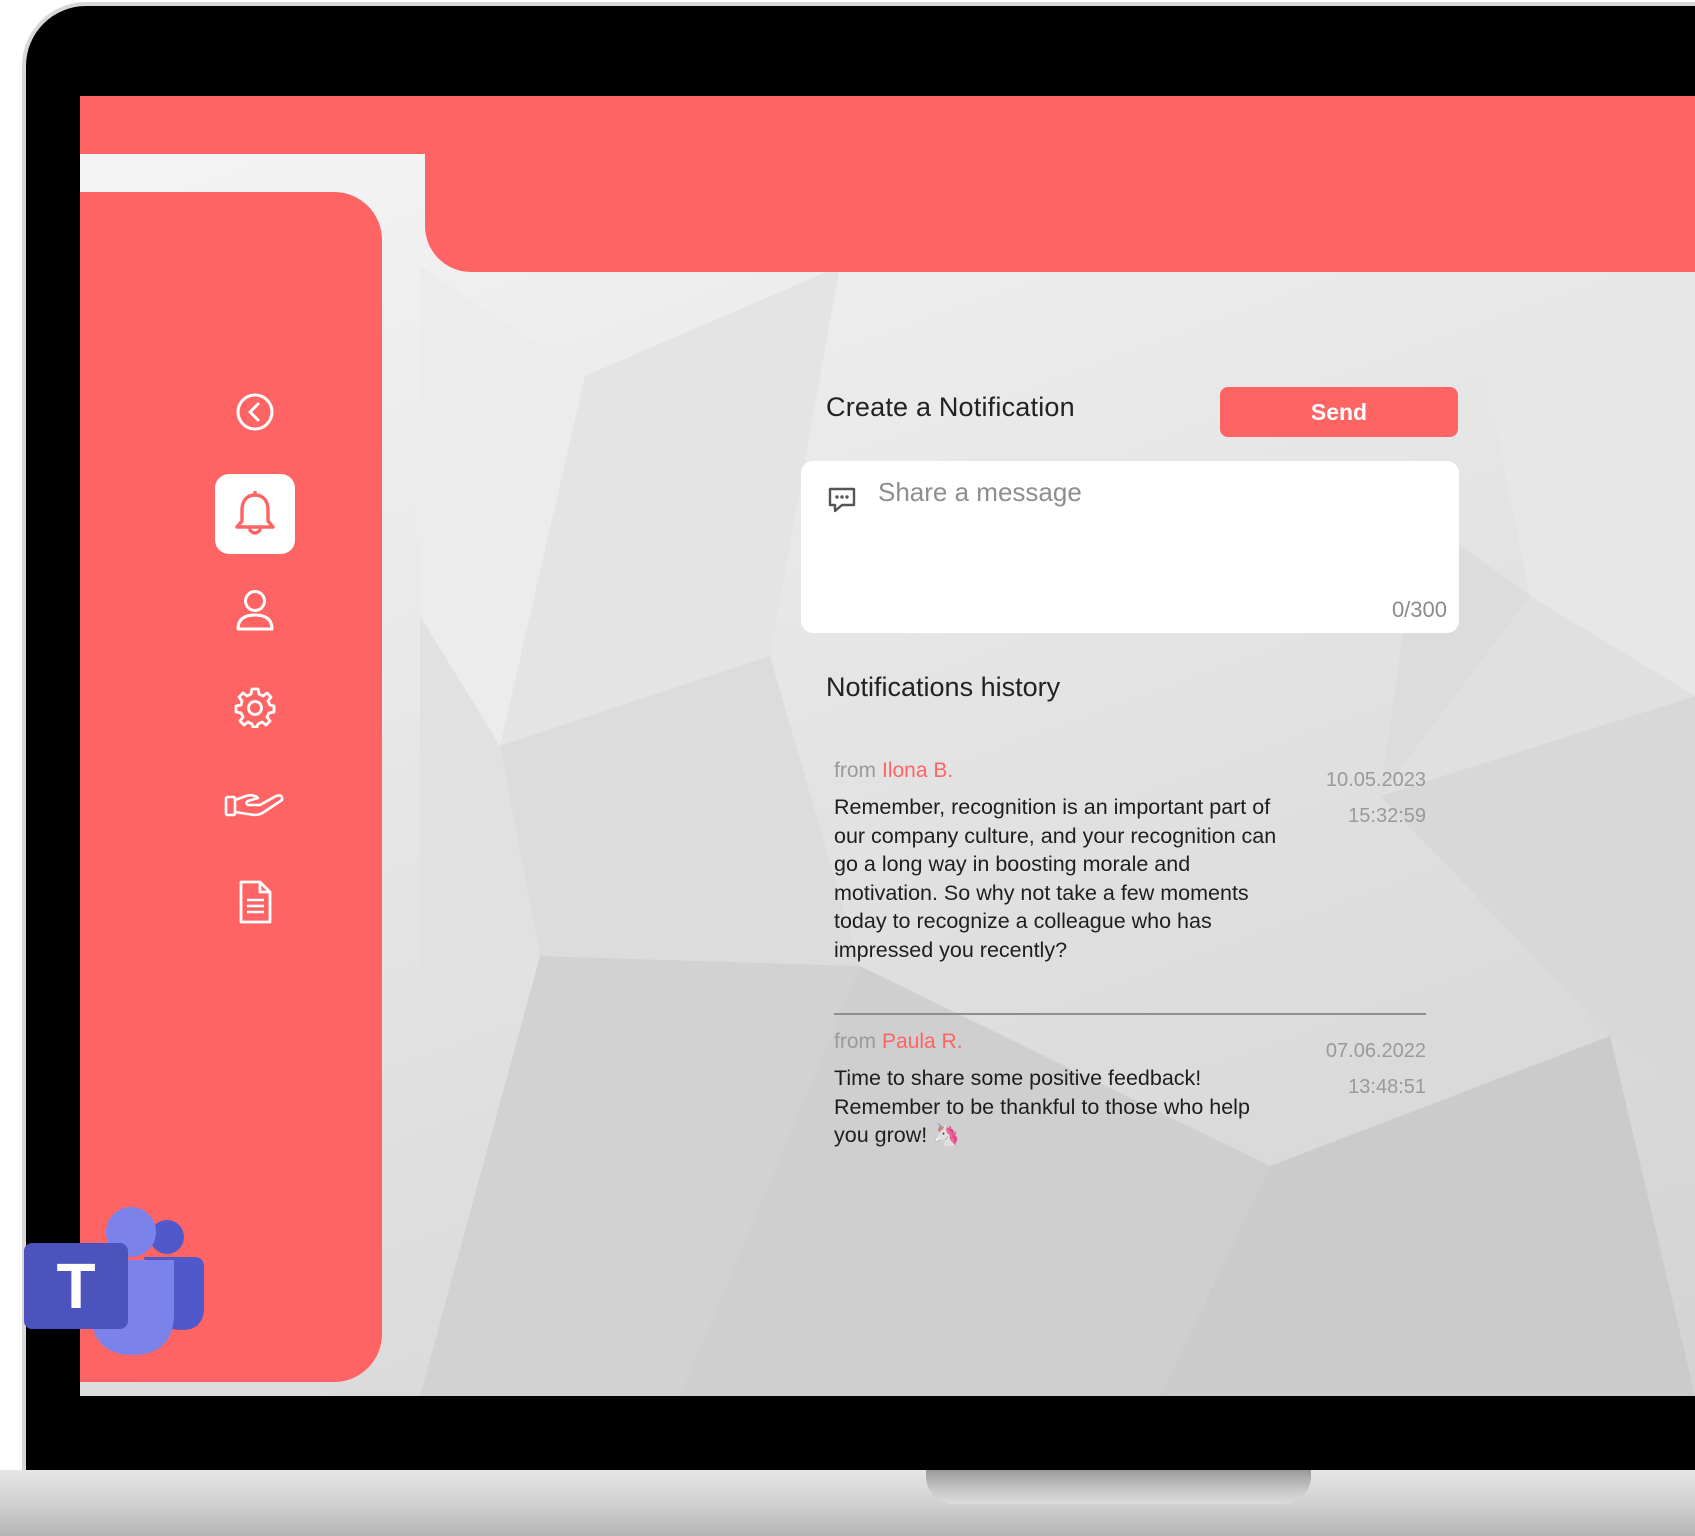 Image resolution: width=1695 pixels, height=1536 pixels. I want to click on character-counter: 0/300, so click(1419, 609).